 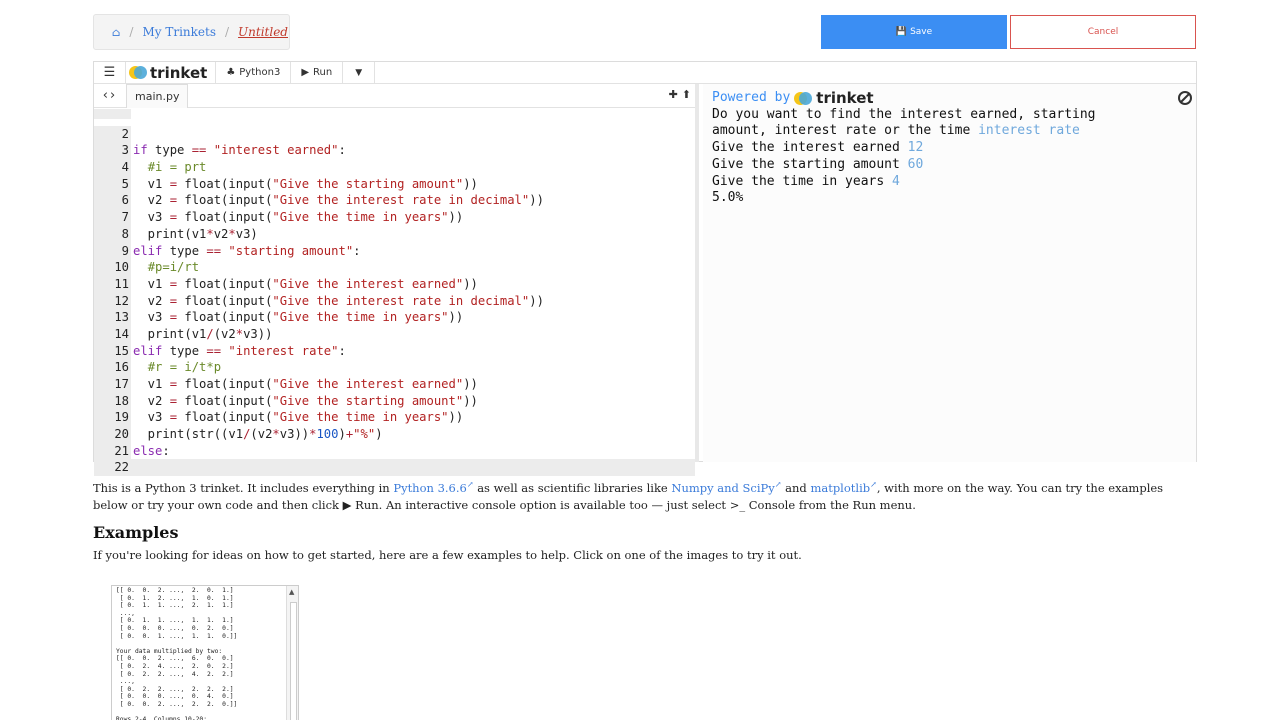 I want to click on file-actions: ✚ ⬆, so click(x=680, y=94).